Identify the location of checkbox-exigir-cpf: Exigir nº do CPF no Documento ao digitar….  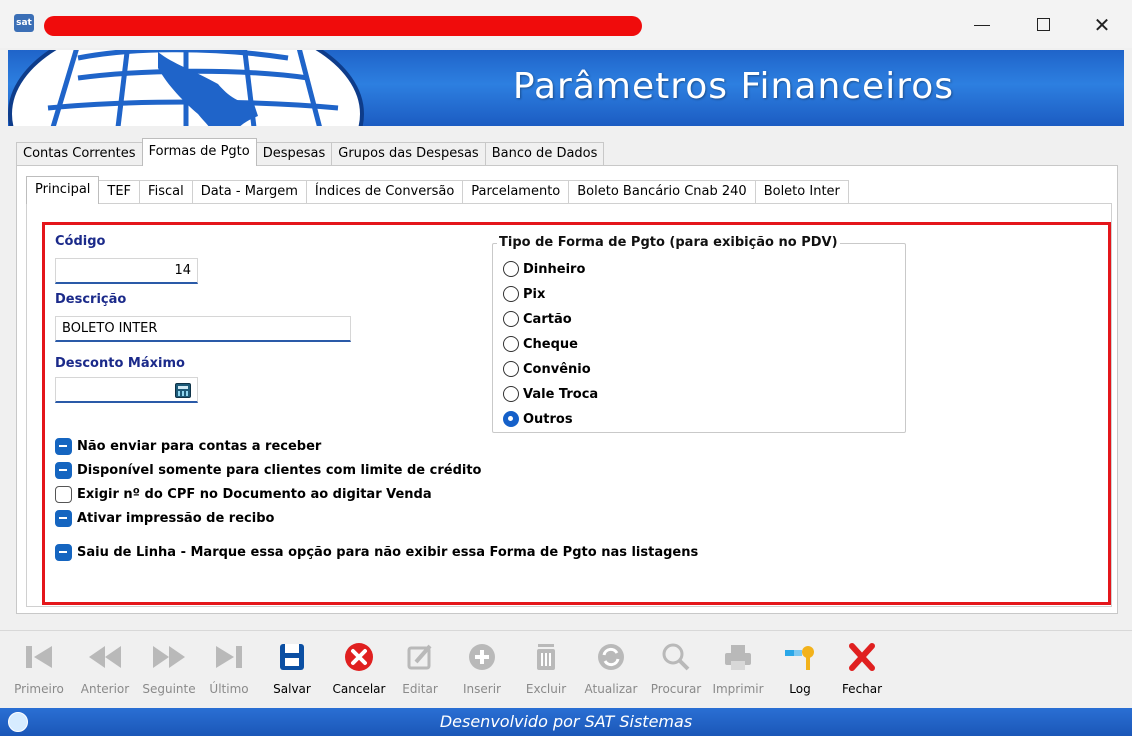
(243, 494).